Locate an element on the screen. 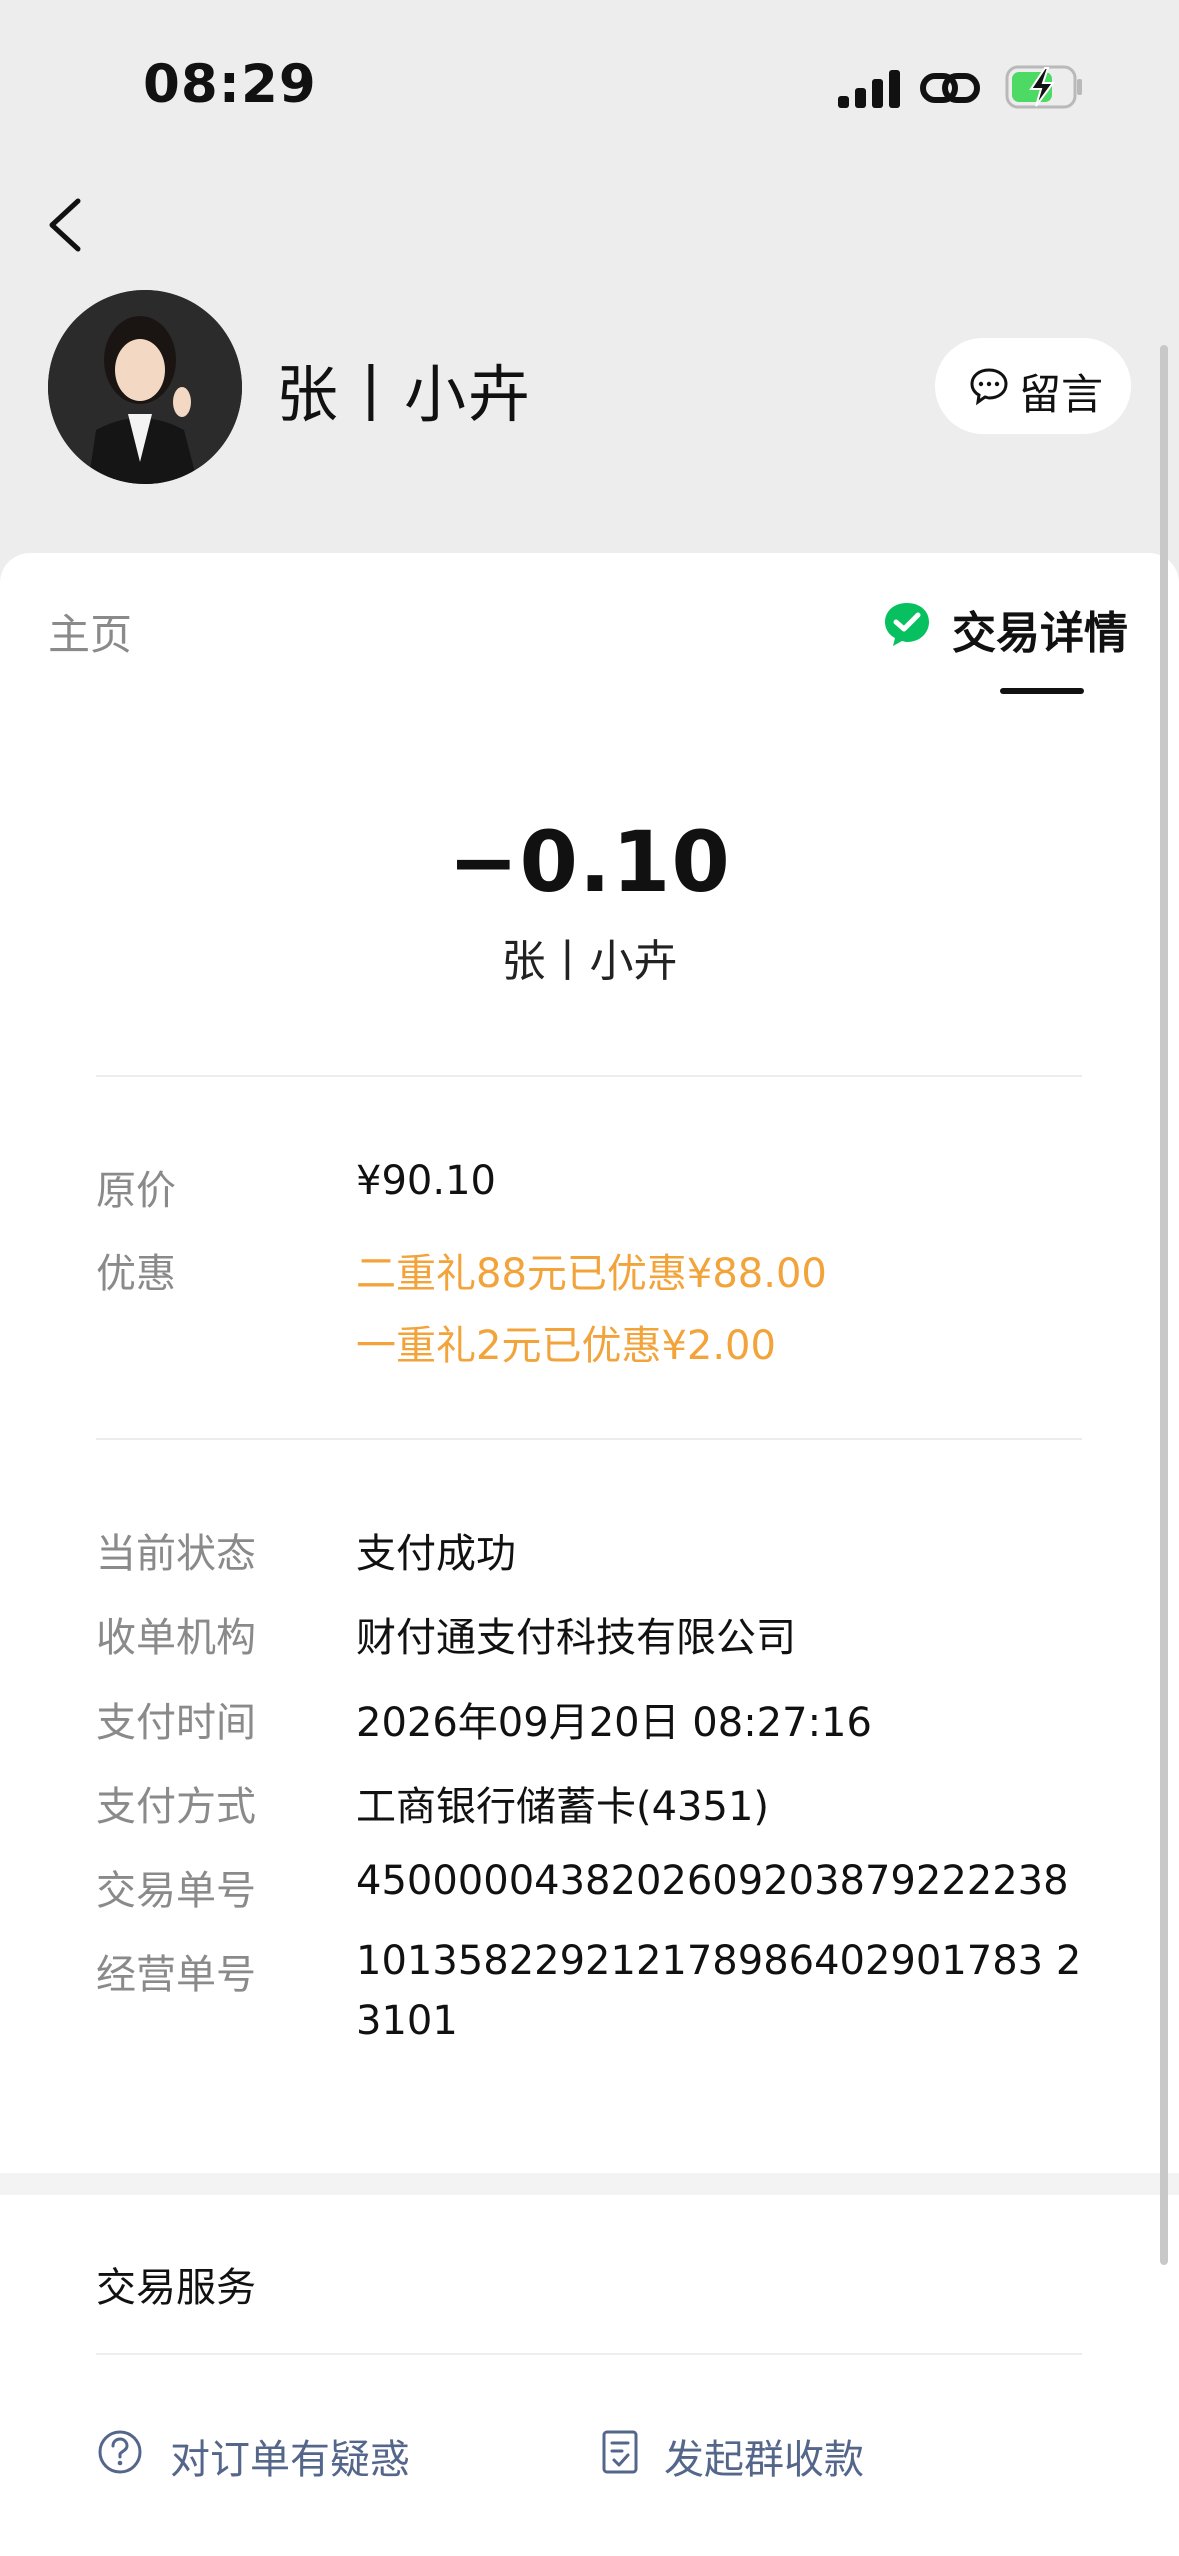  tab-home: 主页 is located at coordinates (90, 631).